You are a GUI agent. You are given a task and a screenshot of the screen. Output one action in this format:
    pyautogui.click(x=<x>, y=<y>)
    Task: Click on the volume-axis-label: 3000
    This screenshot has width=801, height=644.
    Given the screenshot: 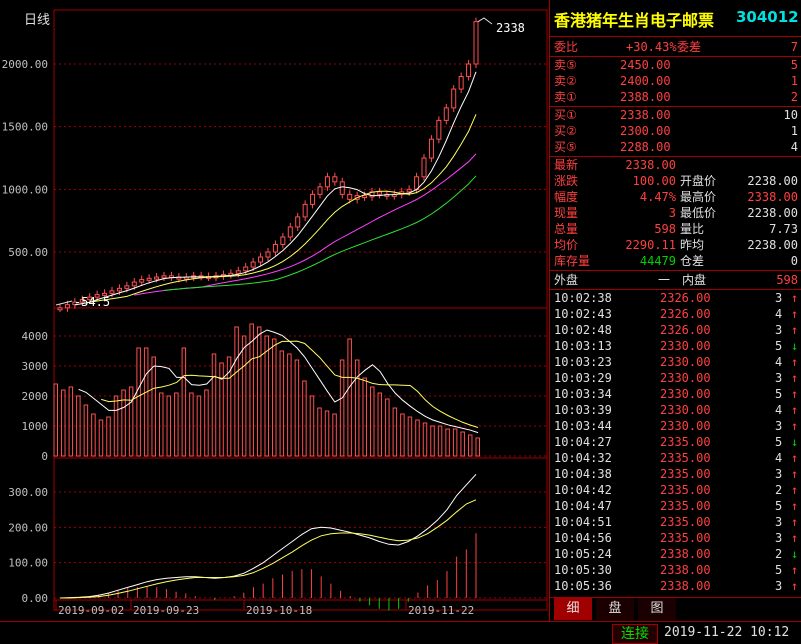 What is the action you would take?
    pyautogui.click(x=35, y=366)
    